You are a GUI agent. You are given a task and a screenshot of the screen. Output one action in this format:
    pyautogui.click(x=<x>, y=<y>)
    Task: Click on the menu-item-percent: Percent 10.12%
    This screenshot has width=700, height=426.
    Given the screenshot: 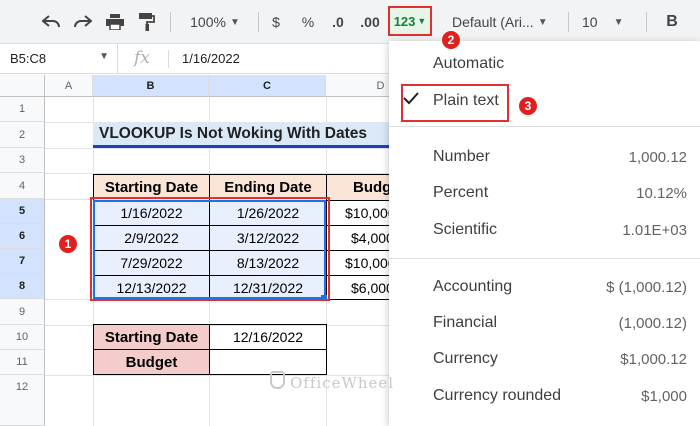 What is the action you would take?
    pyautogui.click(x=544, y=193)
    